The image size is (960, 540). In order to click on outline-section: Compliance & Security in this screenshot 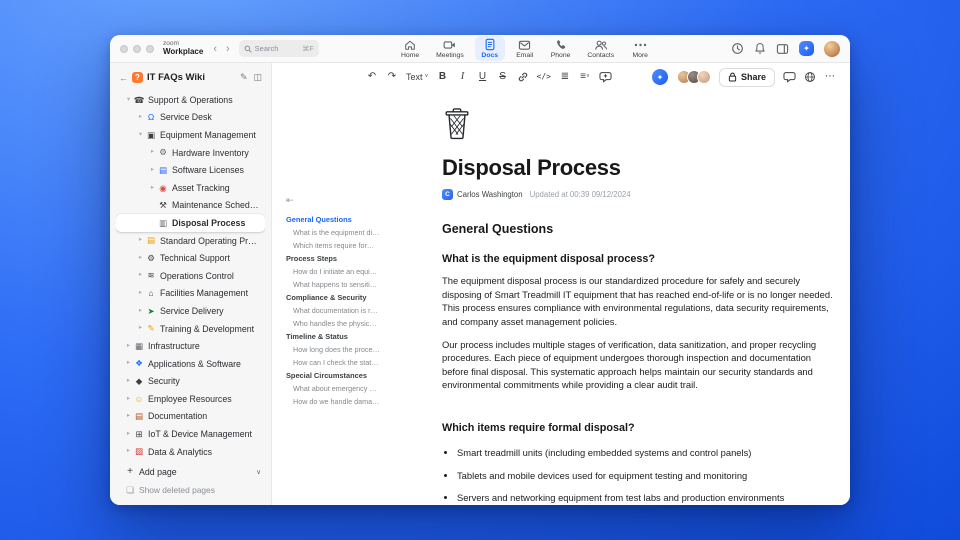, I will do `click(333, 297)`.